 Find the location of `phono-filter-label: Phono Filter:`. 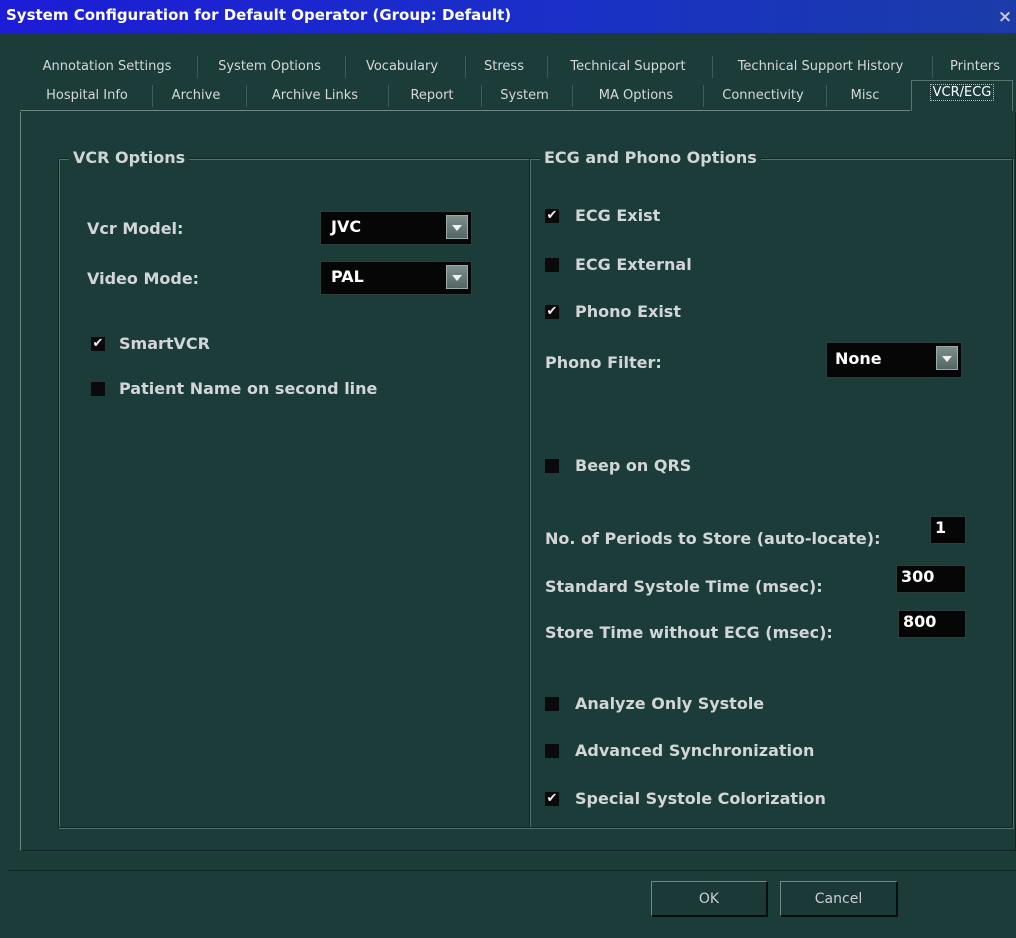

phono-filter-label: Phono Filter: is located at coordinates (603, 362).